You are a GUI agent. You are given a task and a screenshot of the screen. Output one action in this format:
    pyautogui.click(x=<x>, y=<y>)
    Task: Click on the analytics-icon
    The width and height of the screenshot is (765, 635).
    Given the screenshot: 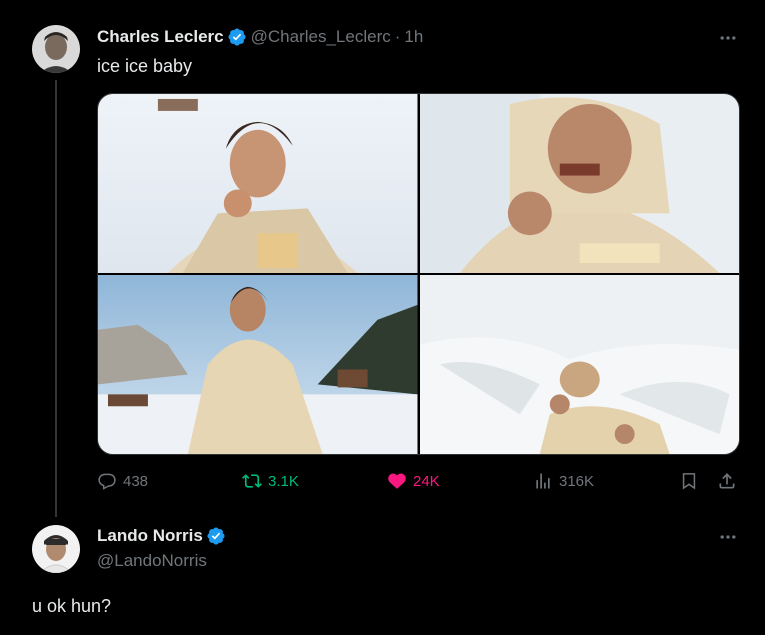 What is the action you would take?
    pyautogui.click(x=543, y=481)
    